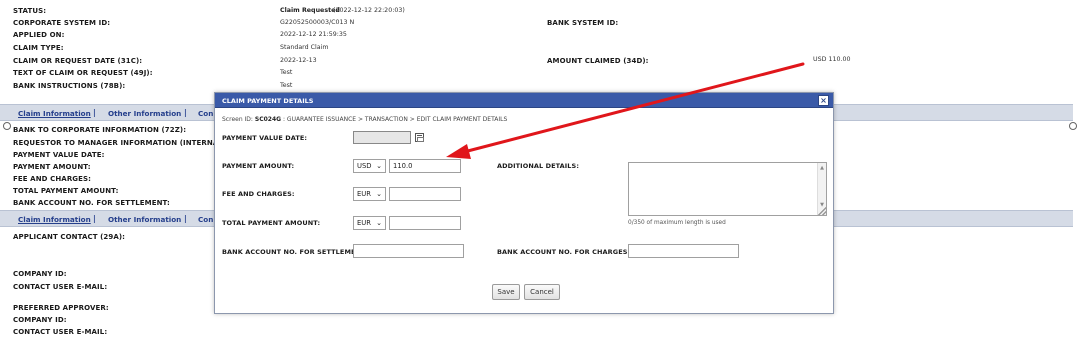  I want to click on arrow-shaft, so click(631, 108).